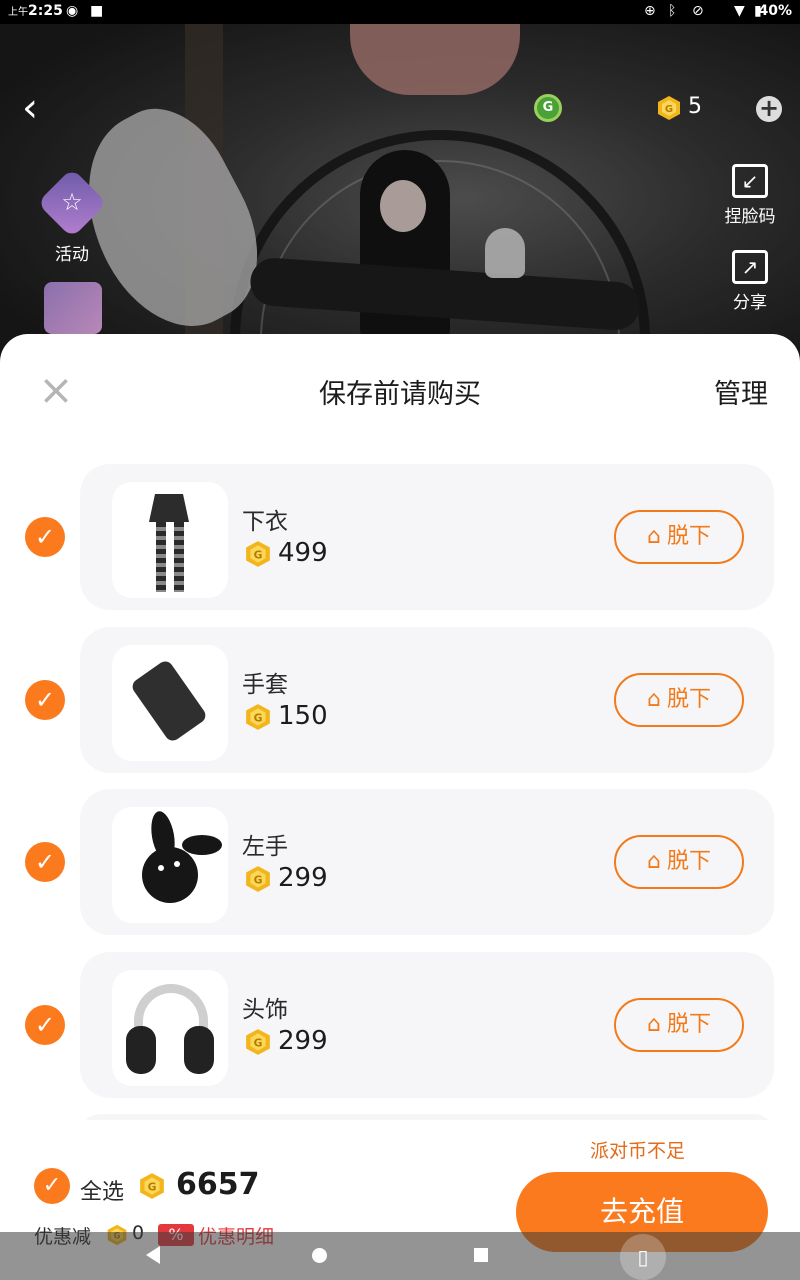 This screenshot has width=800, height=1280. What do you see at coordinates (672, 11) in the screenshot?
I see `bluetooth-icon: ᛒ` at bounding box center [672, 11].